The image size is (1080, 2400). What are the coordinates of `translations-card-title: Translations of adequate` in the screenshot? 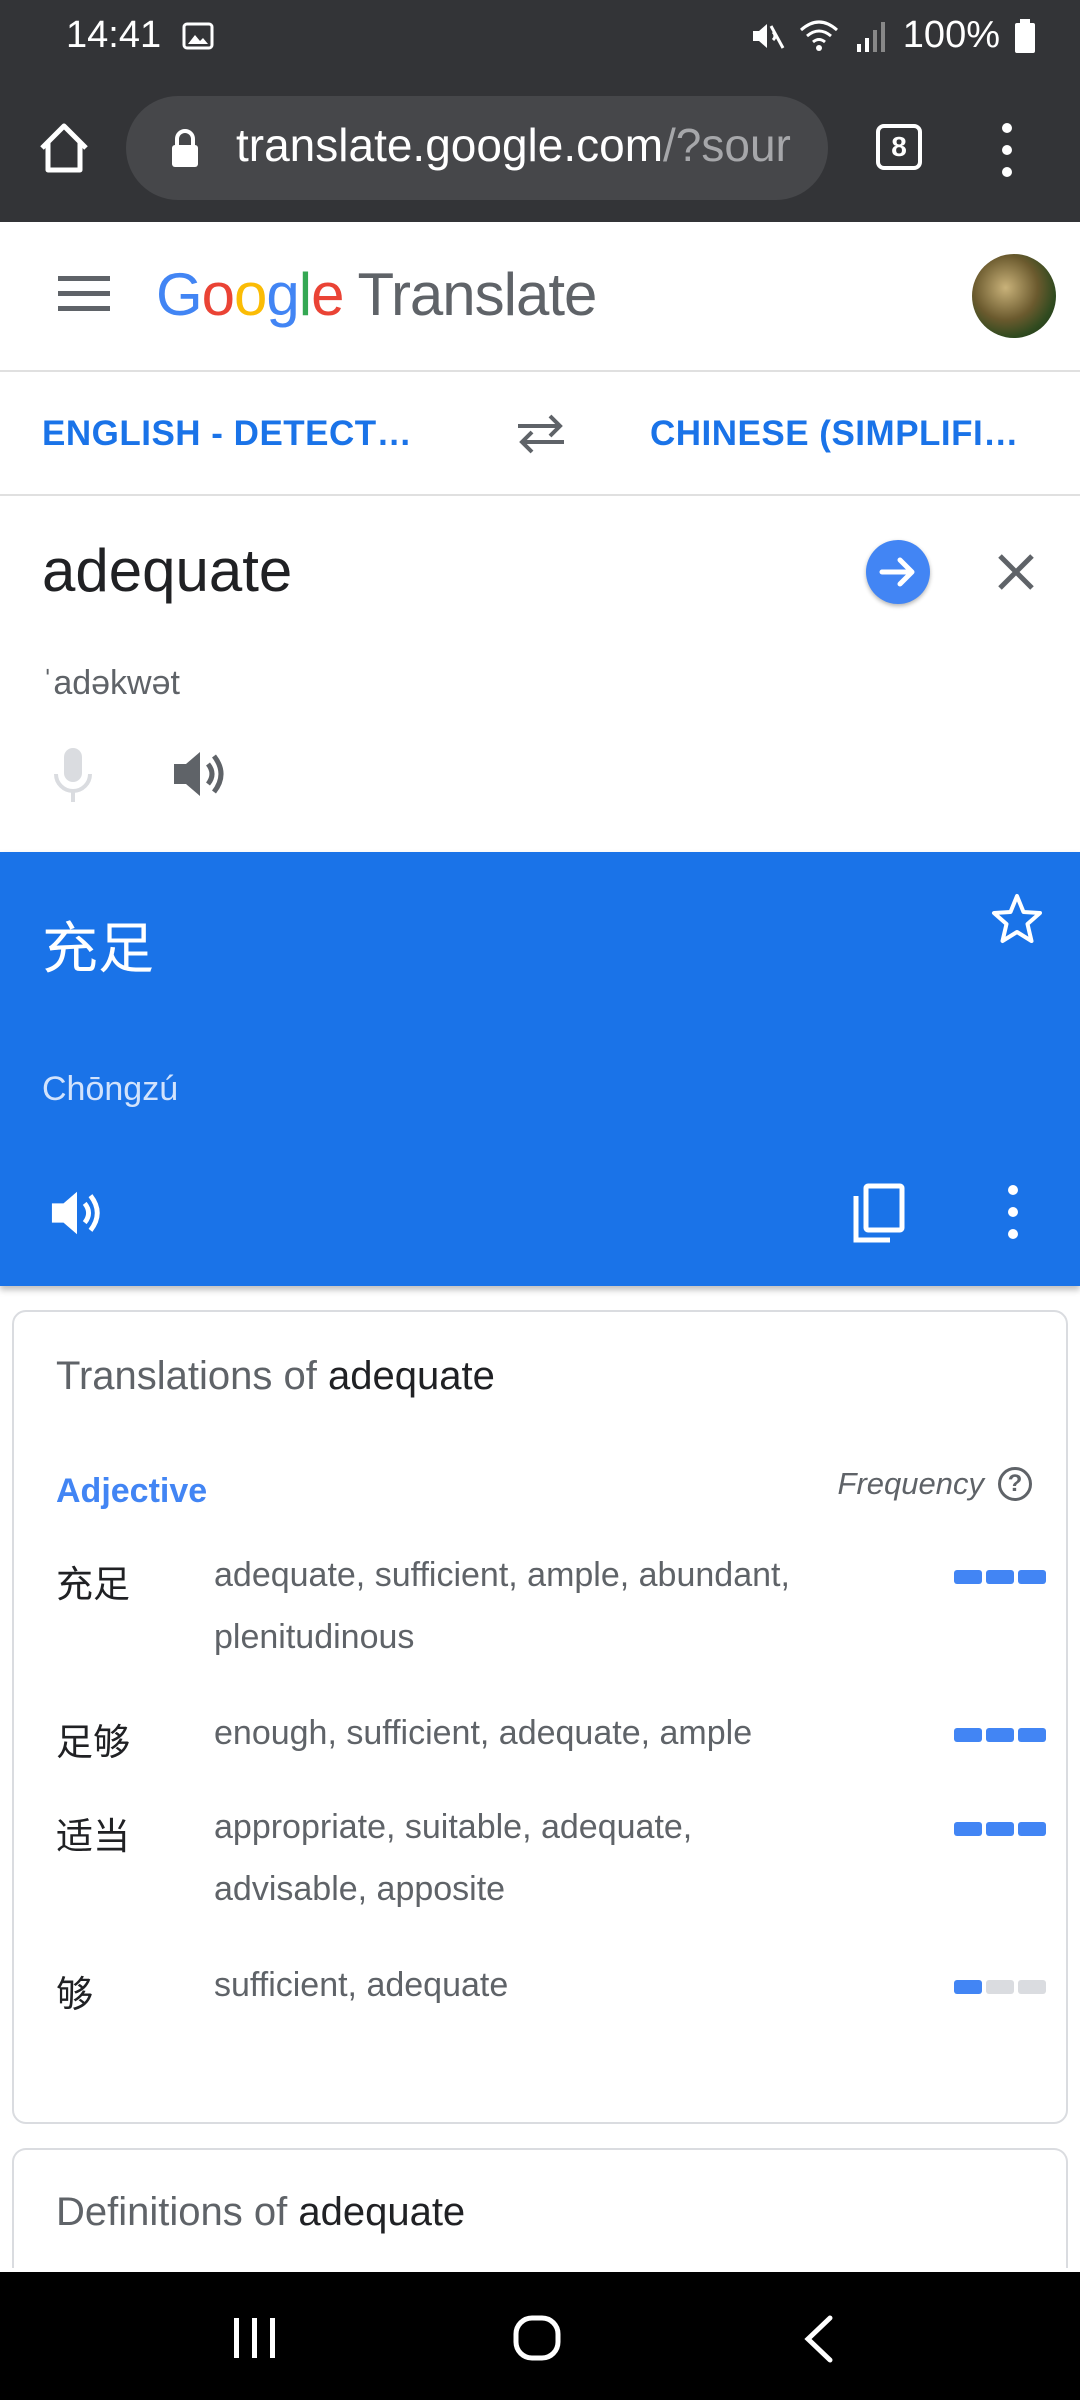 It's located at (275, 1376).